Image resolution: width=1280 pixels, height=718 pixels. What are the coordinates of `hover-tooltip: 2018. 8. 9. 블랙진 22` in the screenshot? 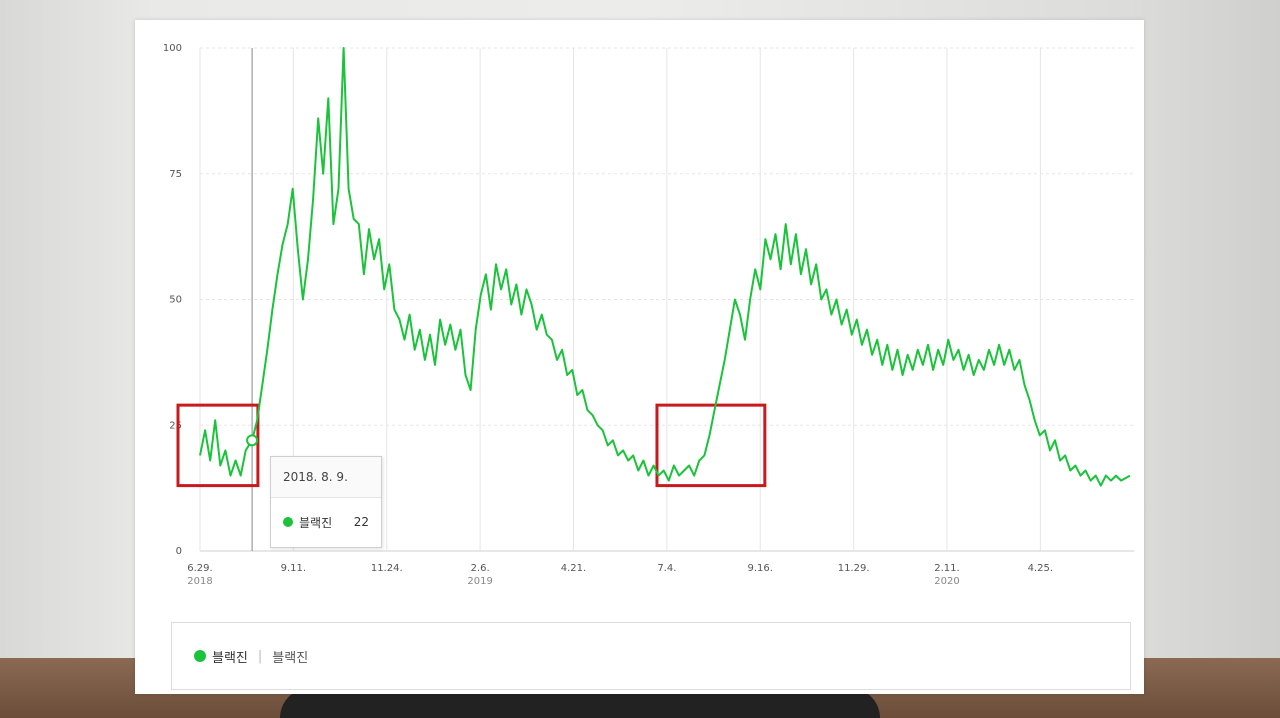 It's located at (326, 502).